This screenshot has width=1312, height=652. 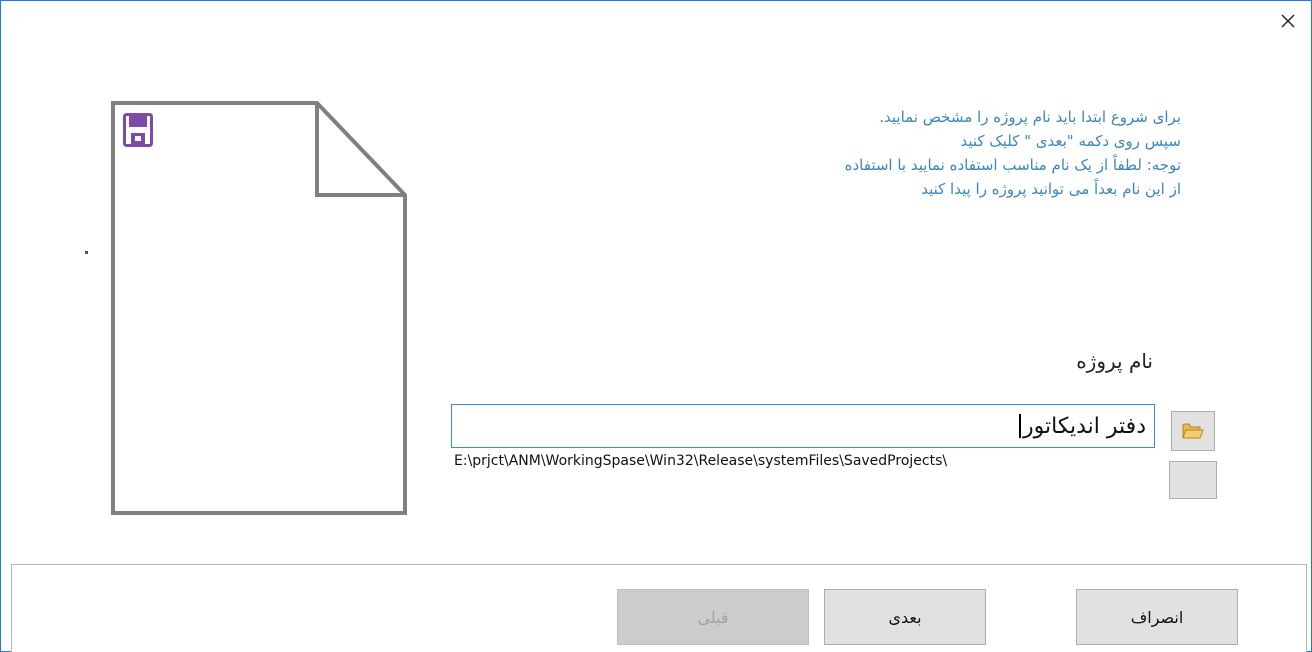 I want to click on close-icon, so click(x=1288, y=21).